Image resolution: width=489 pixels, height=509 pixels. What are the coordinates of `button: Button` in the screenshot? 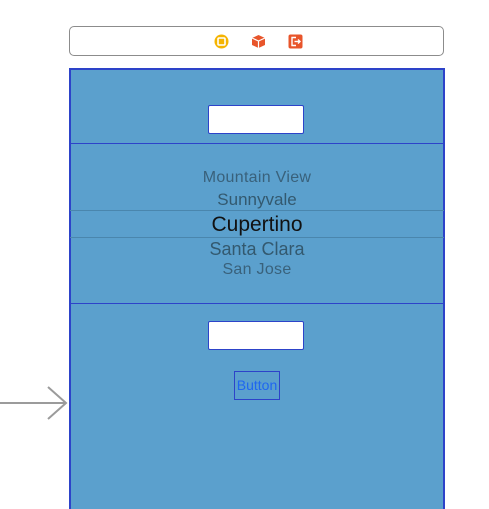 It's located at (257, 385).